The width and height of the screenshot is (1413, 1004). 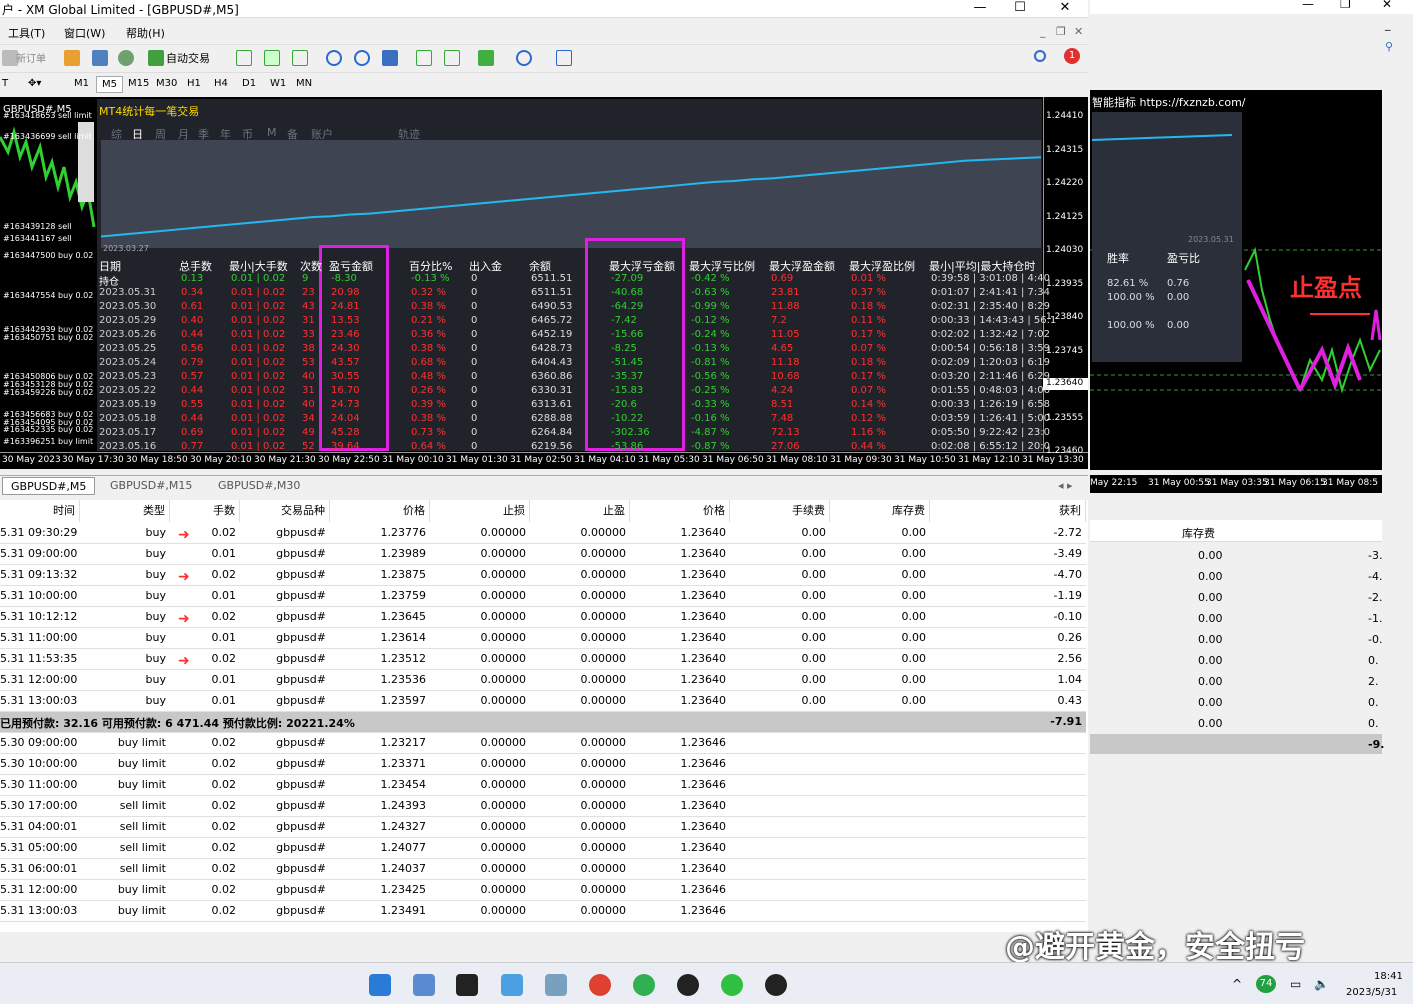 What do you see at coordinates (221, 83) in the screenshot?
I see `tf-h4: H4` at bounding box center [221, 83].